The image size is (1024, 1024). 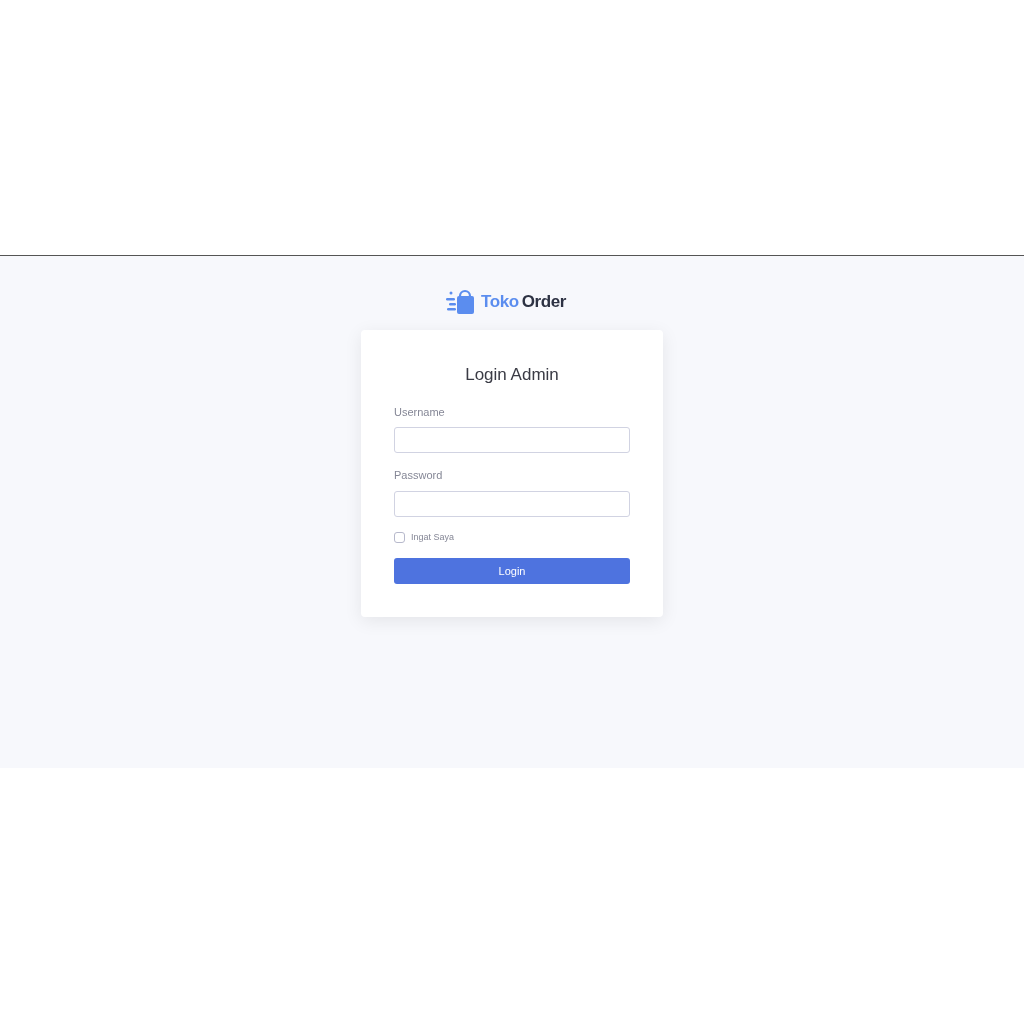 I want to click on field-label: Password, so click(x=419, y=475).